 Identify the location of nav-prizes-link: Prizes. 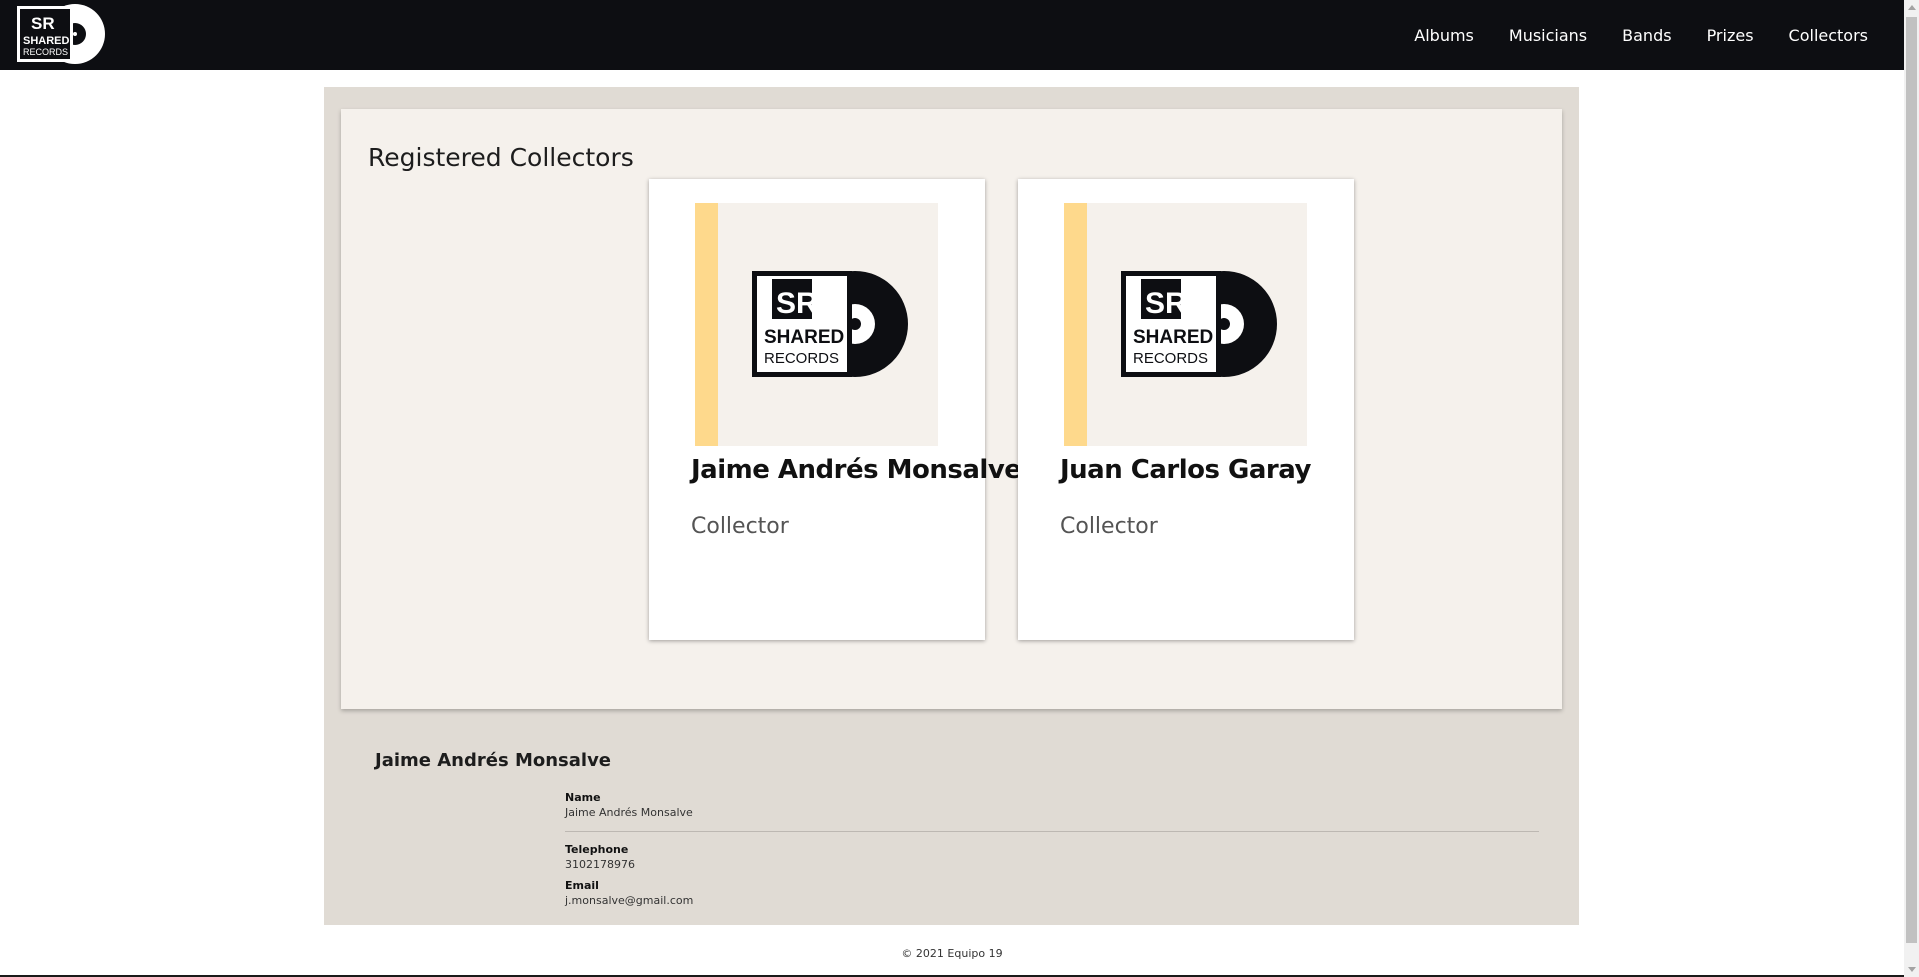
(1730, 35).